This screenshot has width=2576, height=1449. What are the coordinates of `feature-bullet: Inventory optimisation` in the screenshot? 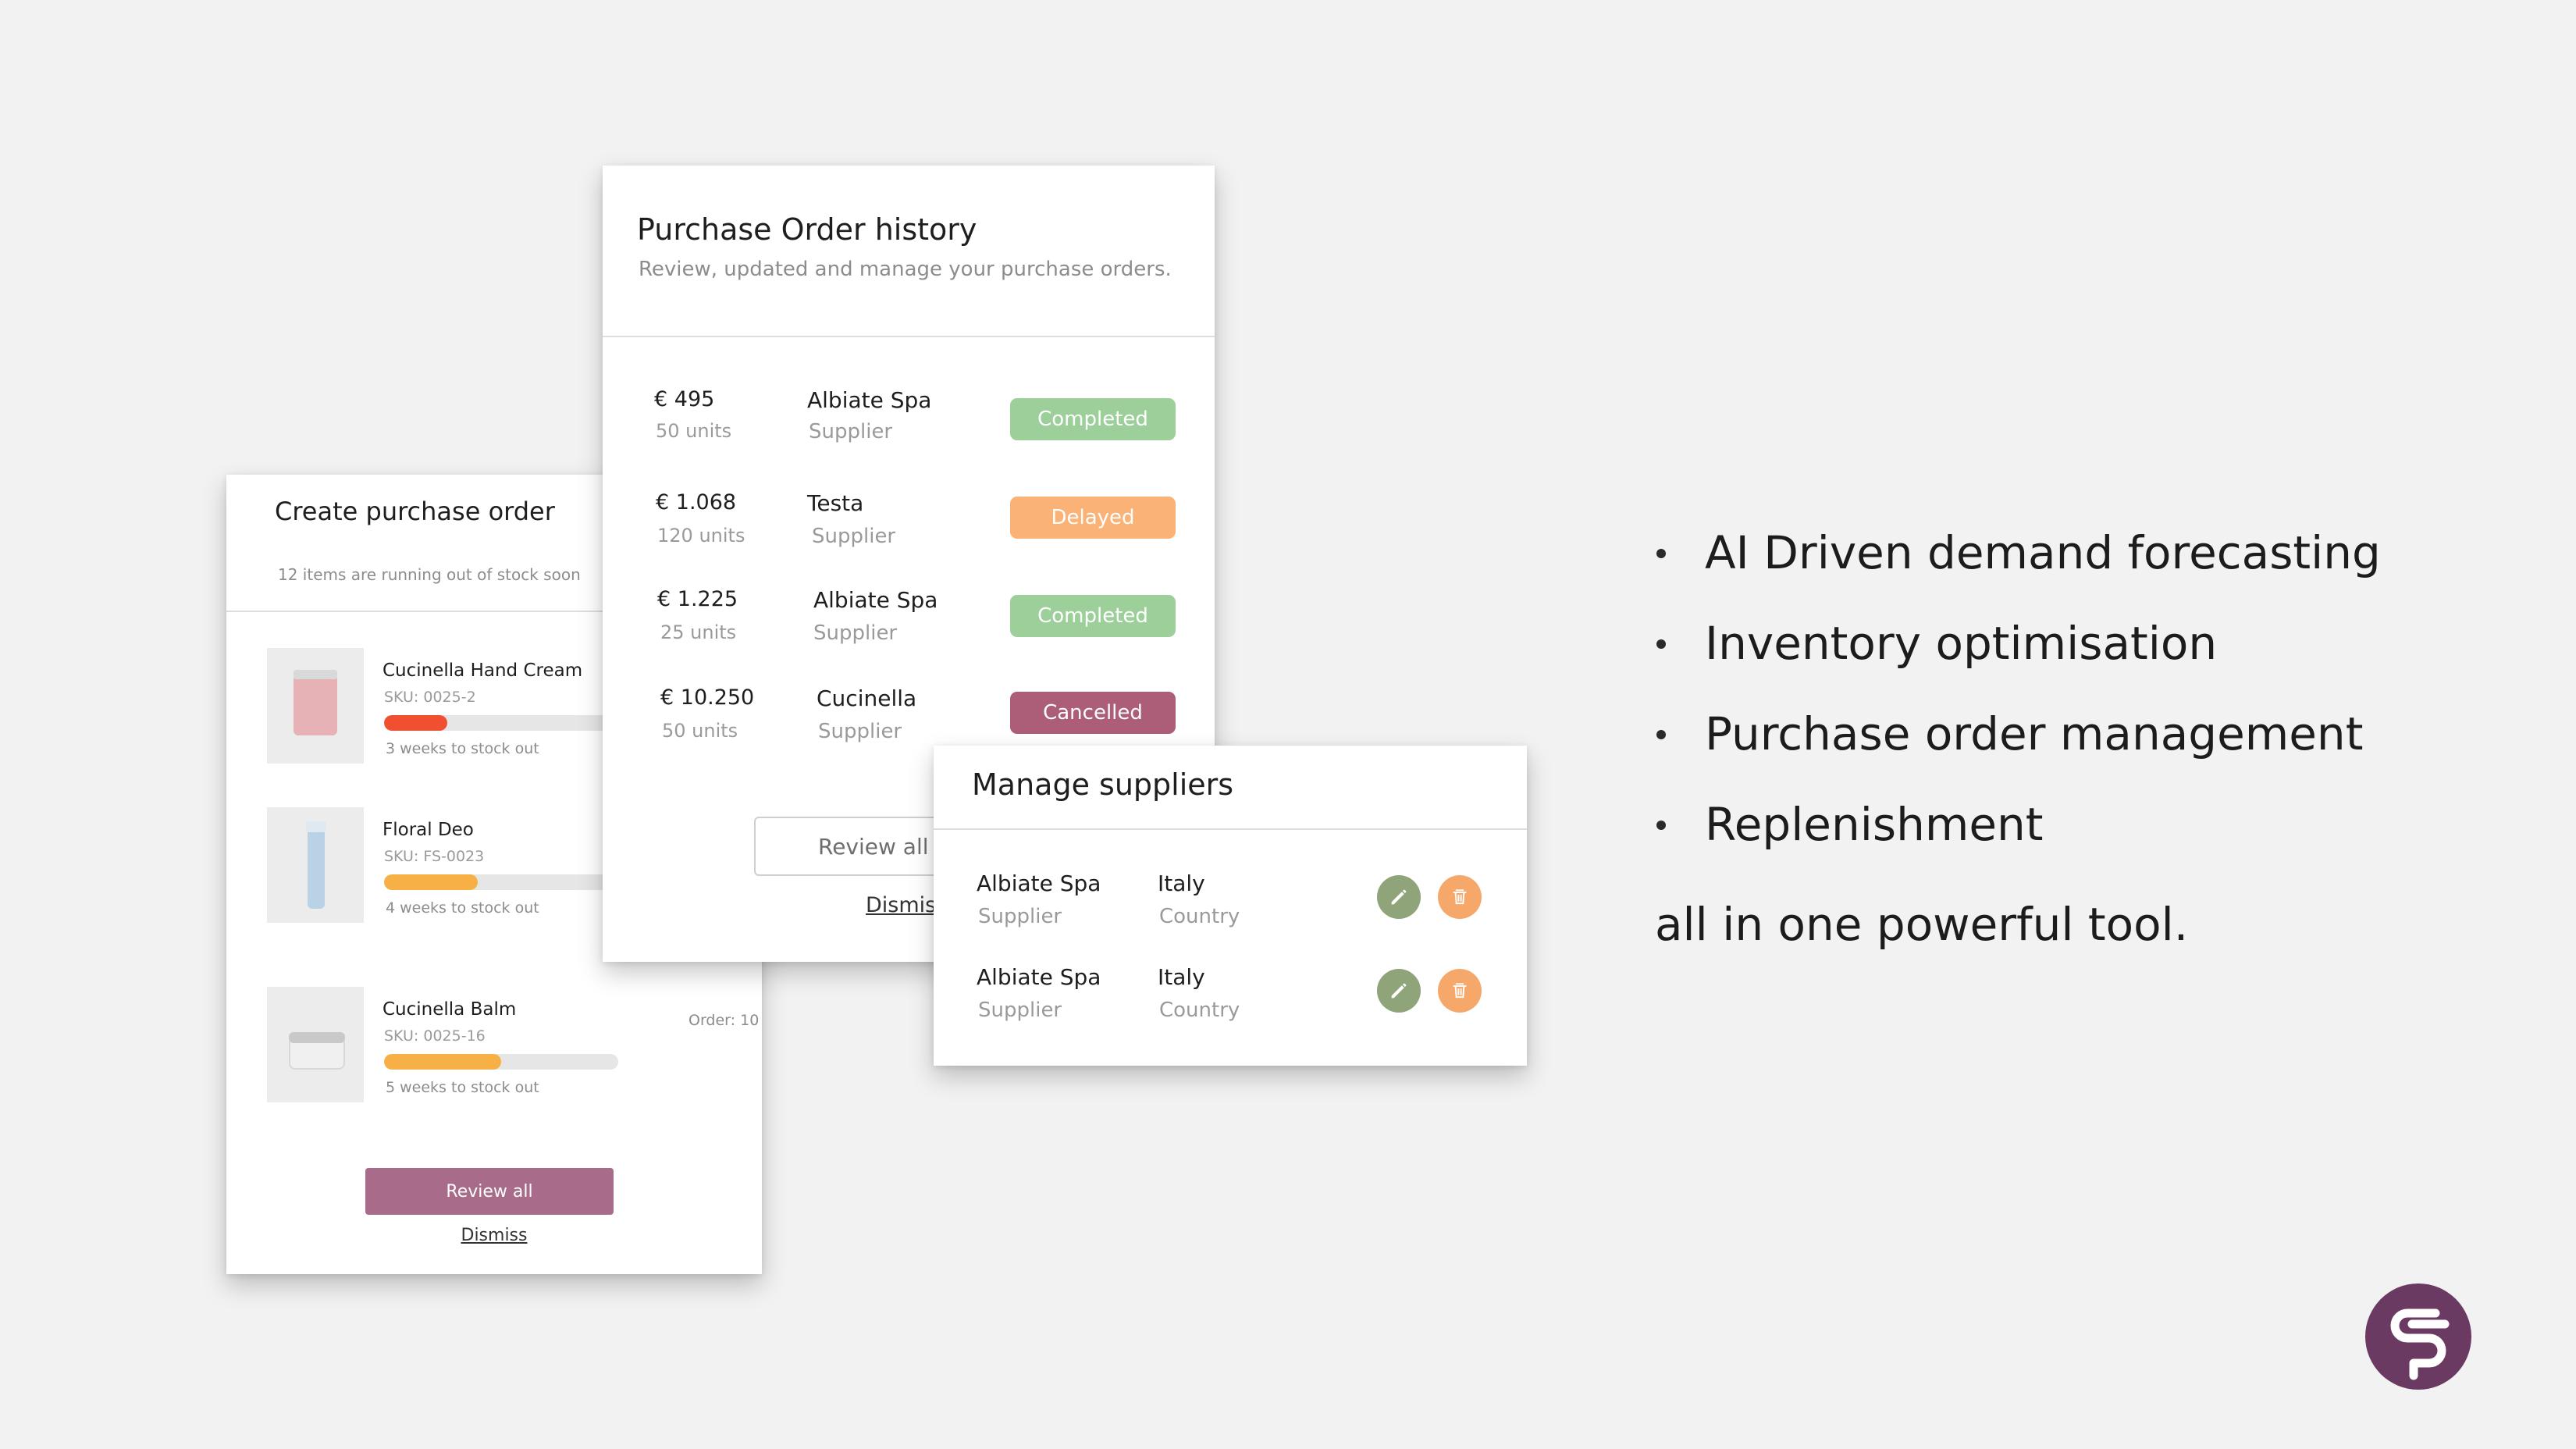 It's located at (2017, 657).